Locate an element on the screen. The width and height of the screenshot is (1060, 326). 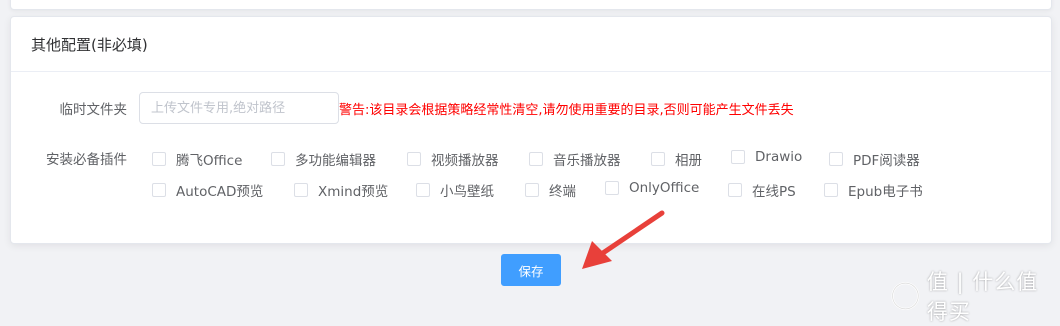
plugin-label: 音乐播放器 is located at coordinates (587, 161).